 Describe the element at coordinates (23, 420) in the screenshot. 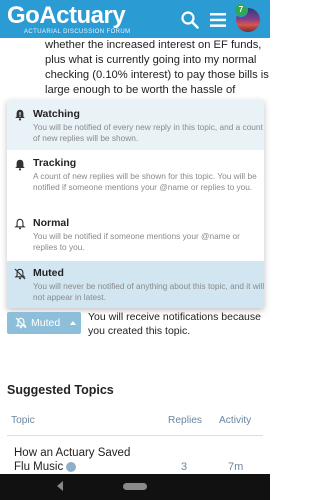

I see `column-header-topic: Topic` at that location.